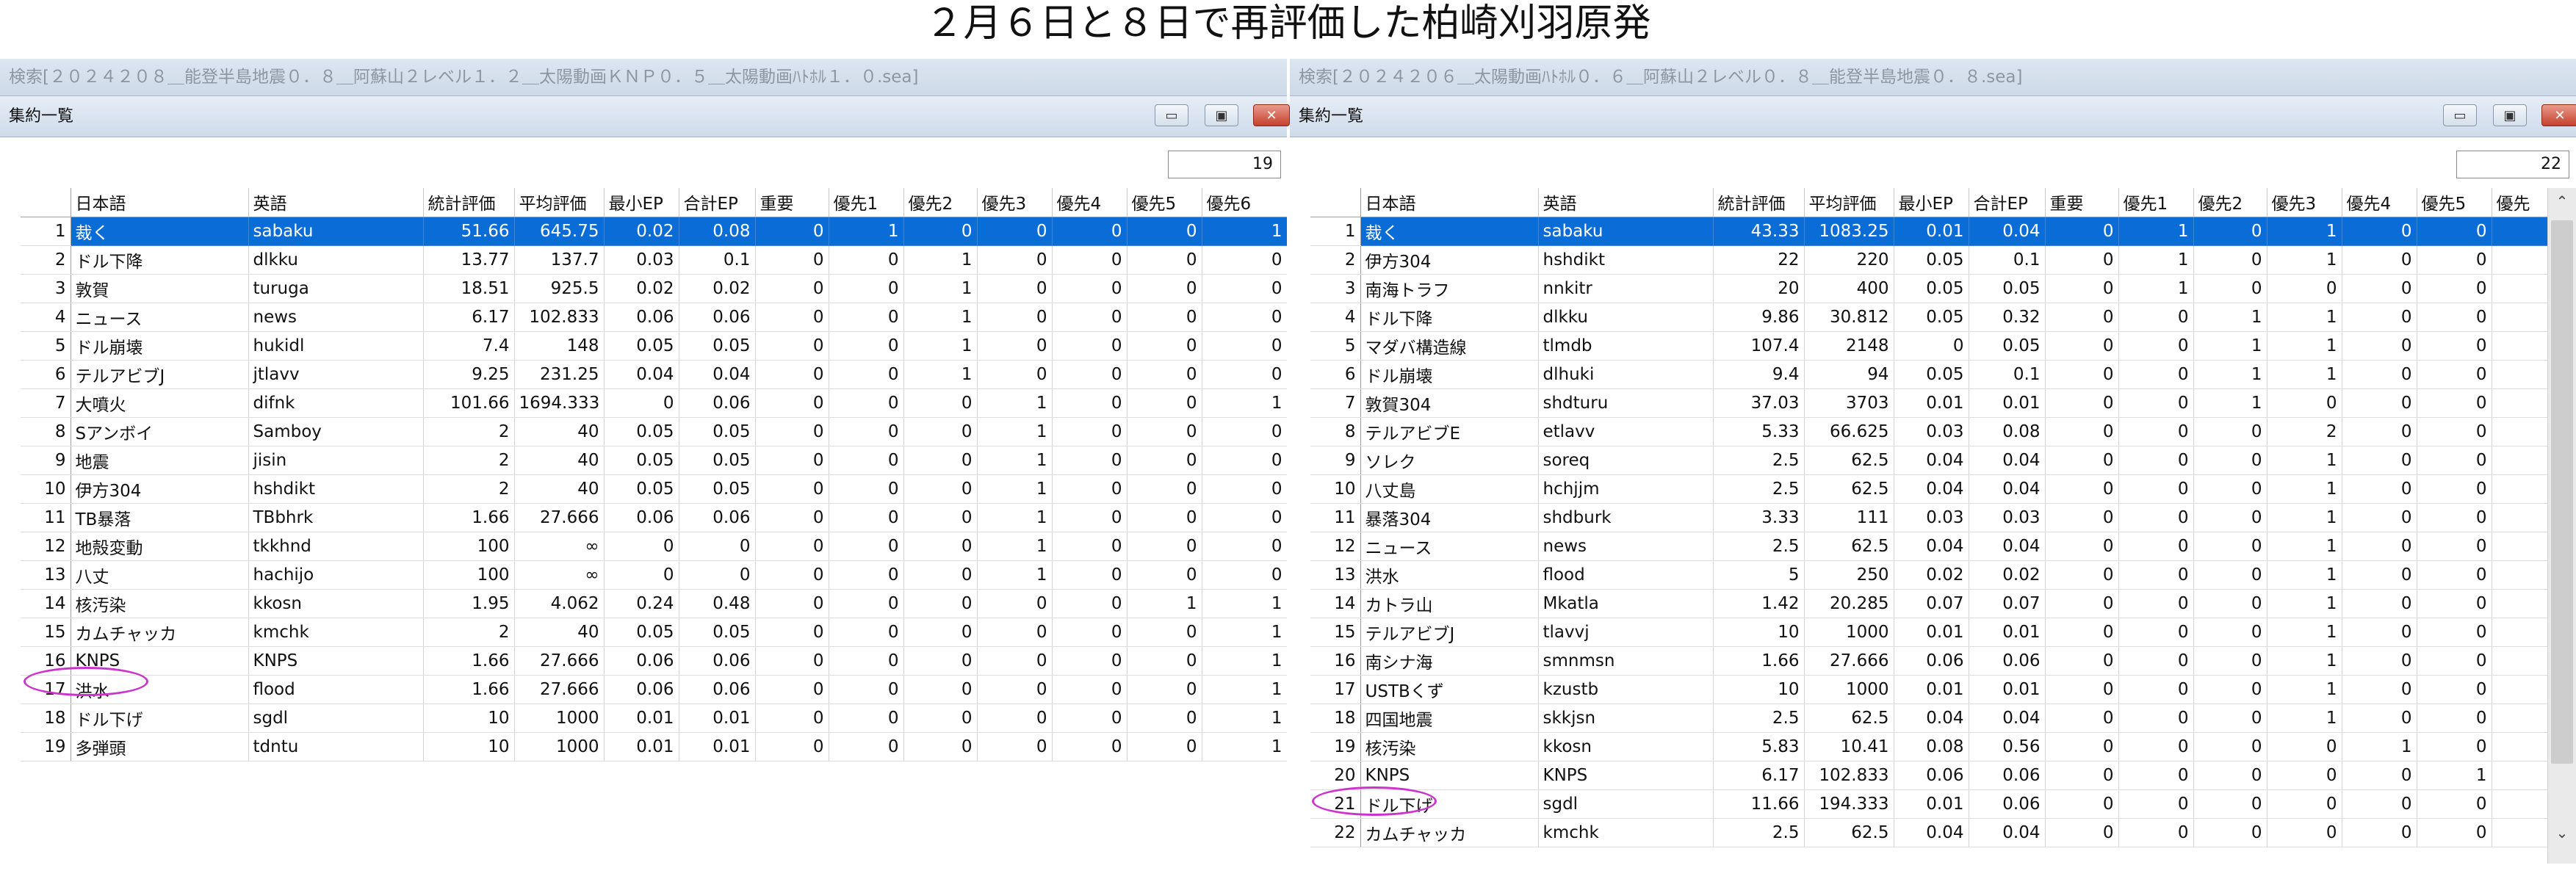  Describe the element at coordinates (1929, 403) in the screenshot. I see `table-row: 7 敦賀304 shdturu 37.03 3703 0.01 0.01 0 0 1 0 0 0` at that location.